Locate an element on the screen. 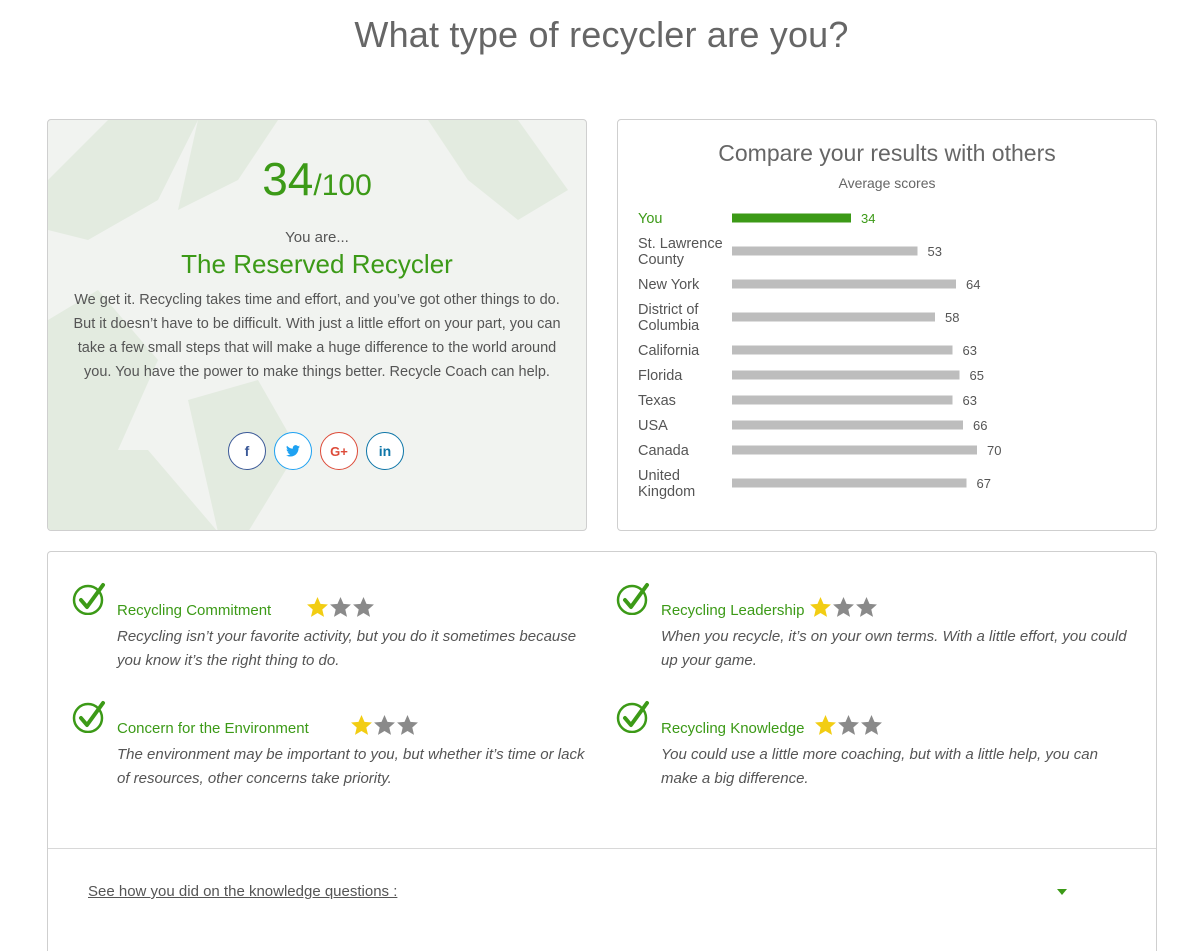  chart-category-label: District of Columbia is located at coordinates (669, 318).